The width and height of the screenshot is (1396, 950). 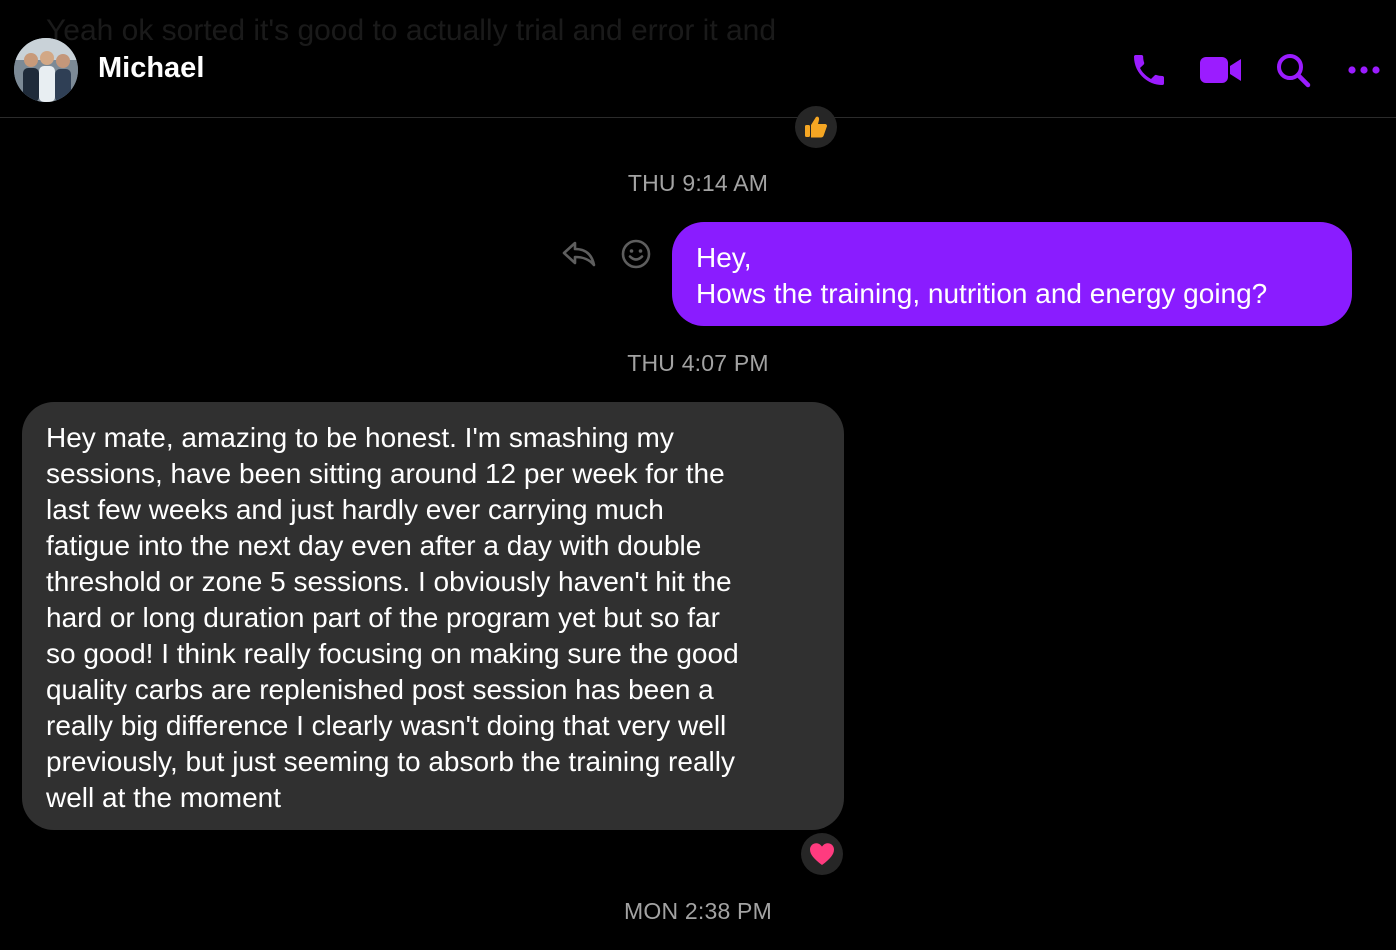 What do you see at coordinates (1293, 70) in the screenshot?
I see `search-icon` at bounding box center [1293, 70].